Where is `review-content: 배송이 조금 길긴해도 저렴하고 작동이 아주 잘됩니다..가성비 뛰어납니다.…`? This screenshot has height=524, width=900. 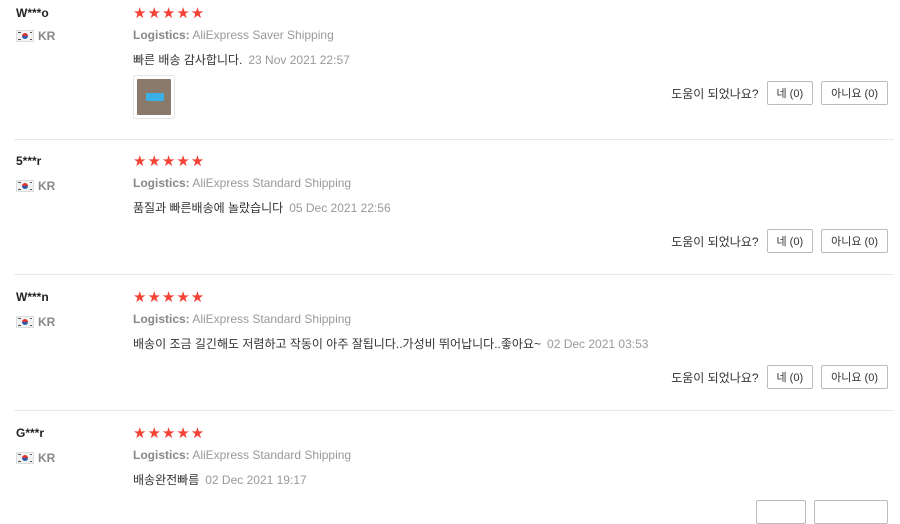 review-content: 배송이 조금 길긴해도 저렴하고 작동이 아주 잘됩니다..가성비 뛰어납니다.… is located at coordinates (390, 343).